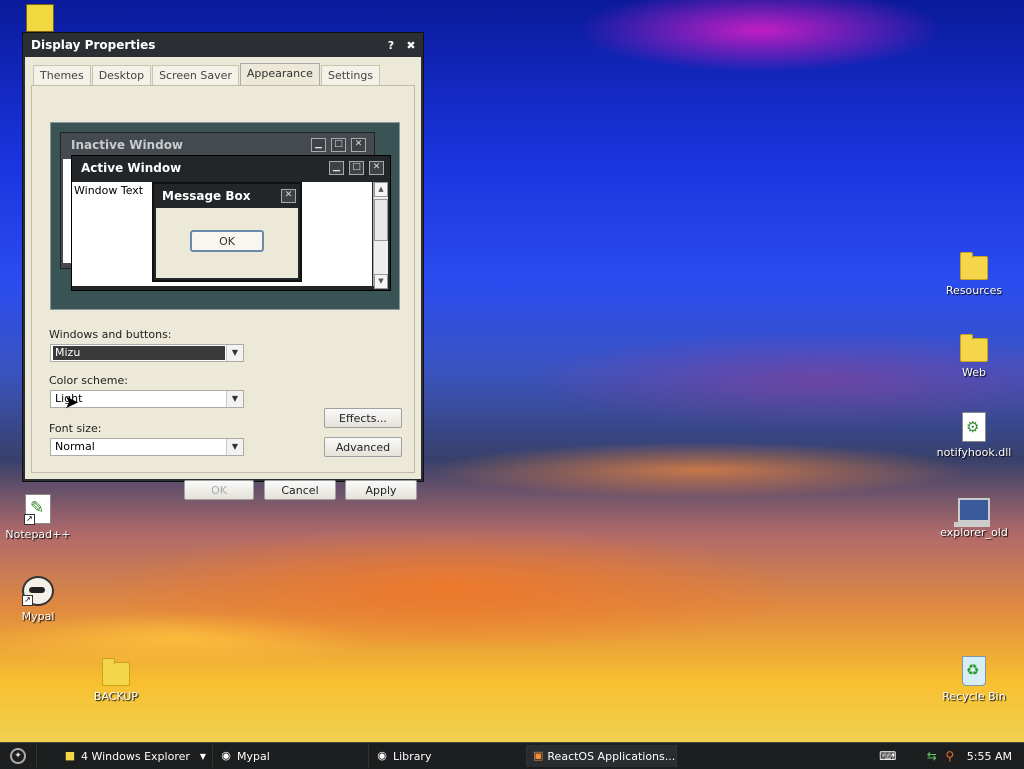 The height and width of the screenshot is (769, 1024). I want to click on desktop-icon-recycle-bin: Recycle Bin, so click(974, 679).